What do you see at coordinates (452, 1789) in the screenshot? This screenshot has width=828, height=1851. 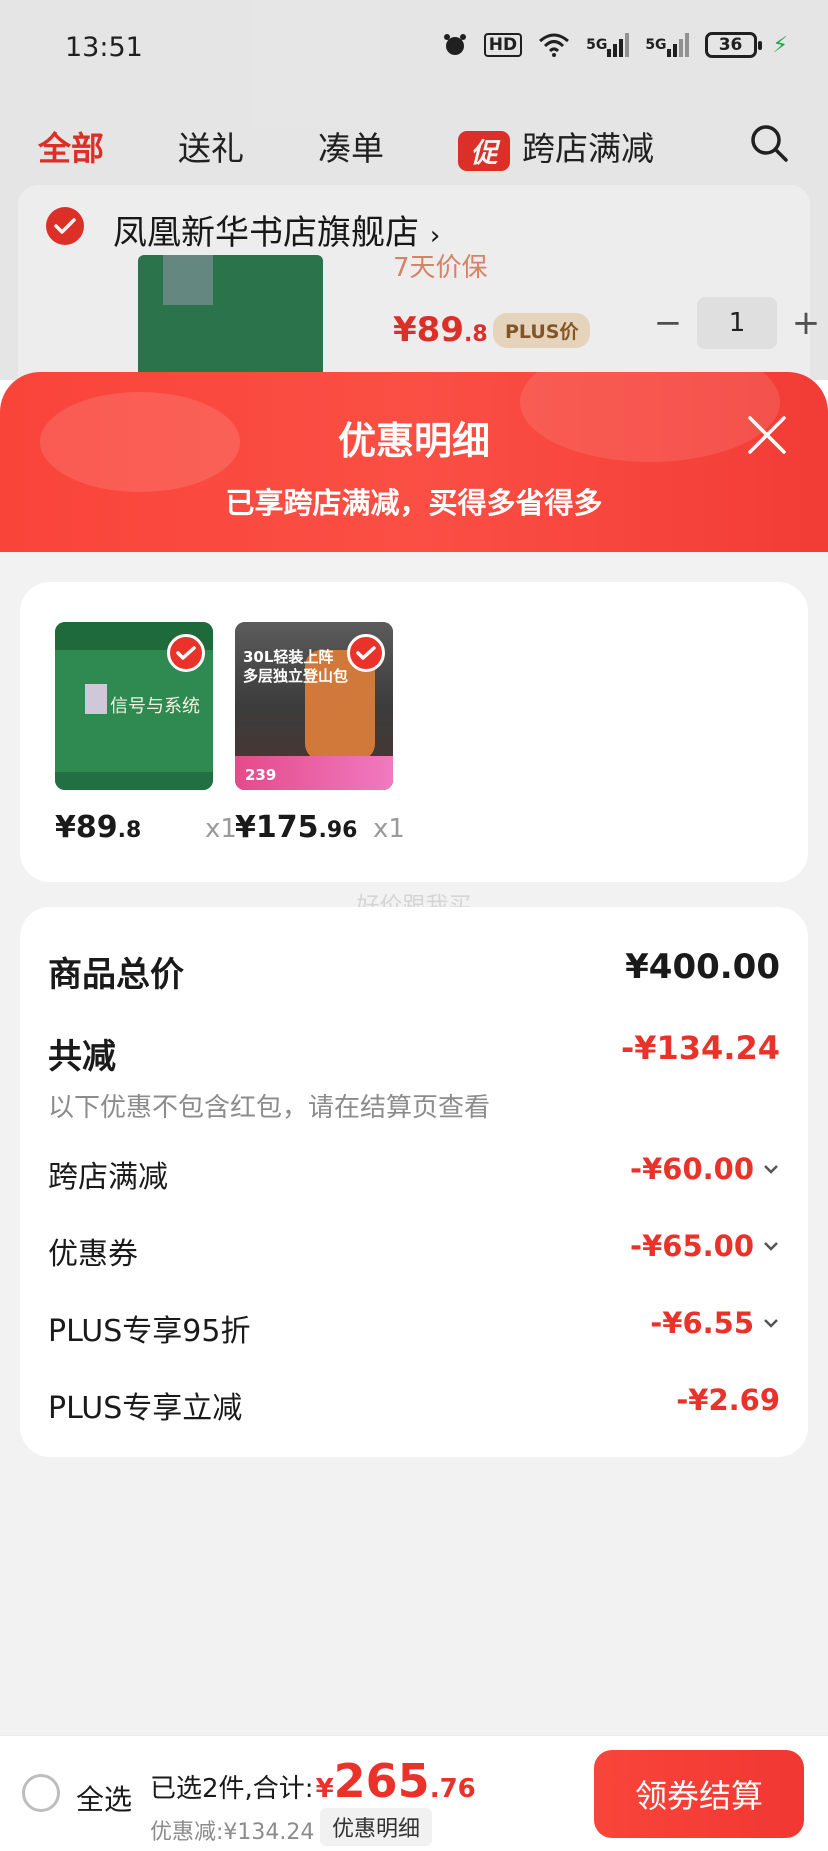 I see `sum-decimal: .76` at bounding box center [452, 1789].